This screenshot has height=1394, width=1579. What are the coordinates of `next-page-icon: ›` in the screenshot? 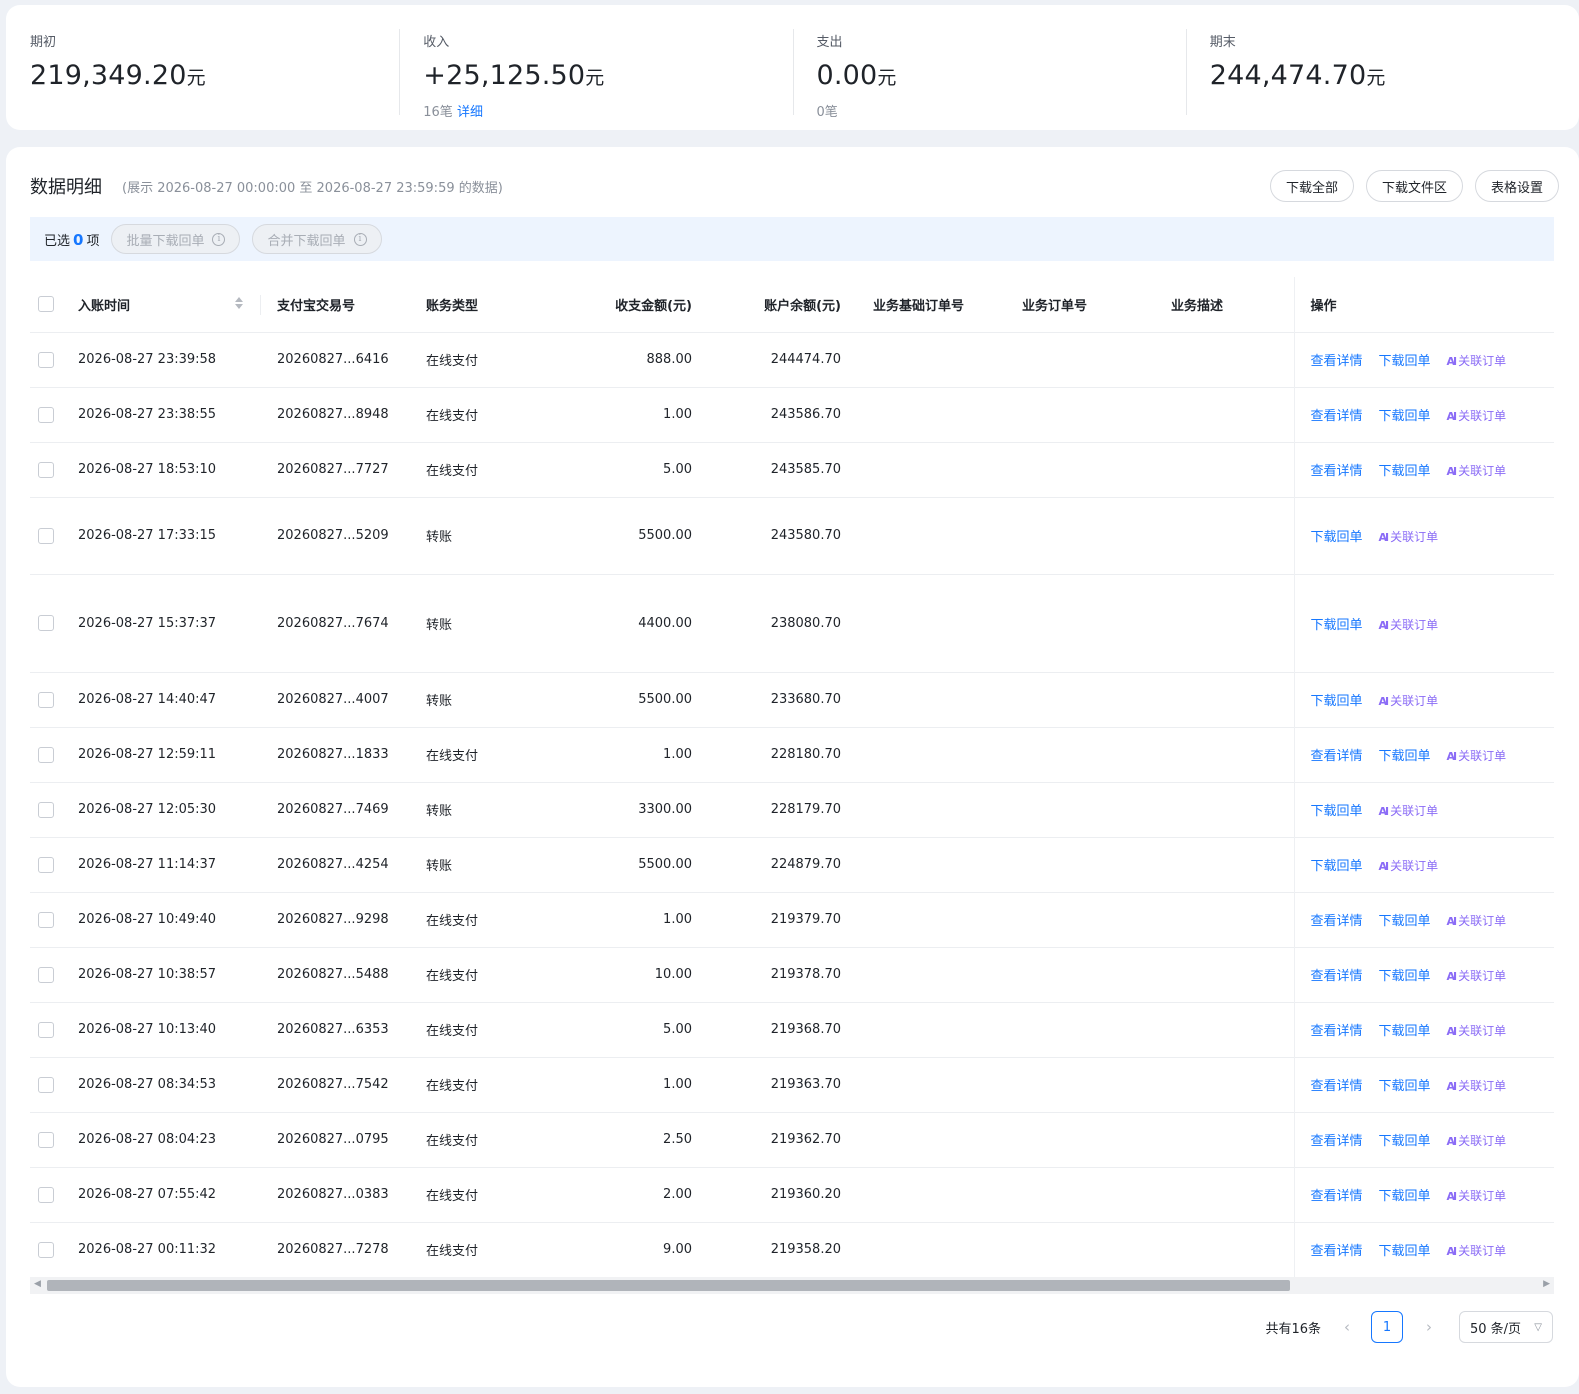 It's located at (1429, 1327).